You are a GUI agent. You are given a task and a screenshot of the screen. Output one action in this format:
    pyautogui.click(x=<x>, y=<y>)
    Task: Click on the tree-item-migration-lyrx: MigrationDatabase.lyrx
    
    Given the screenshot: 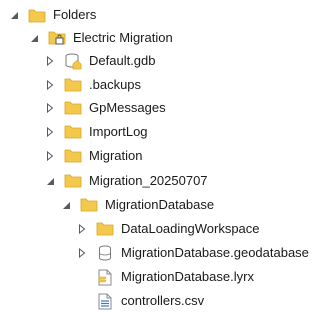 What is the action you would take?
    pyautogui.click(x=165, y=277)
    